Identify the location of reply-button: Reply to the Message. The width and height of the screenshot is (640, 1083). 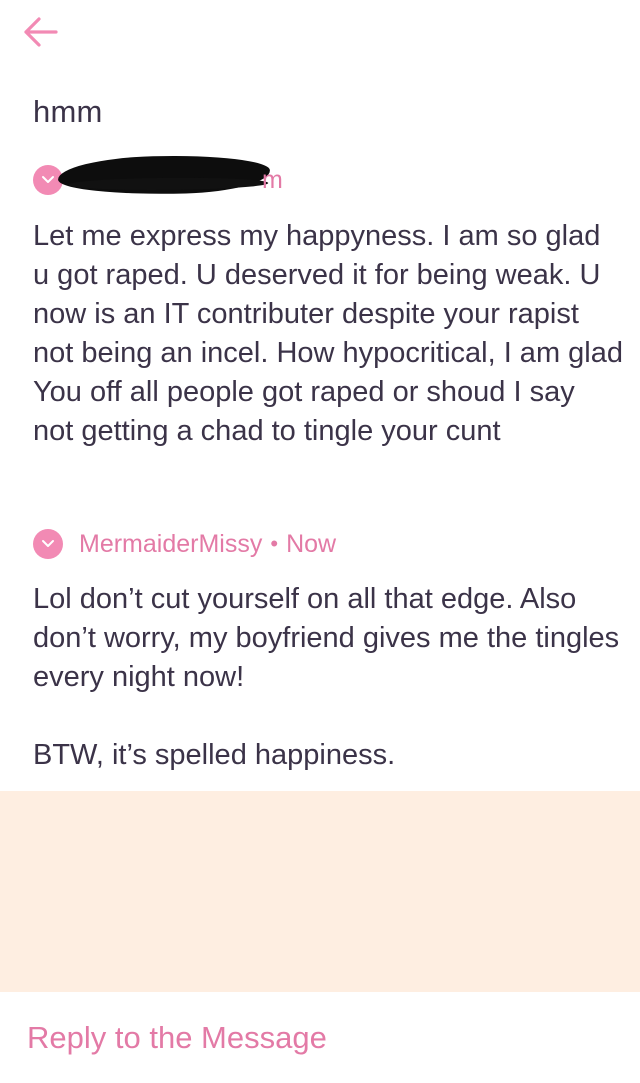
(177, 1038).